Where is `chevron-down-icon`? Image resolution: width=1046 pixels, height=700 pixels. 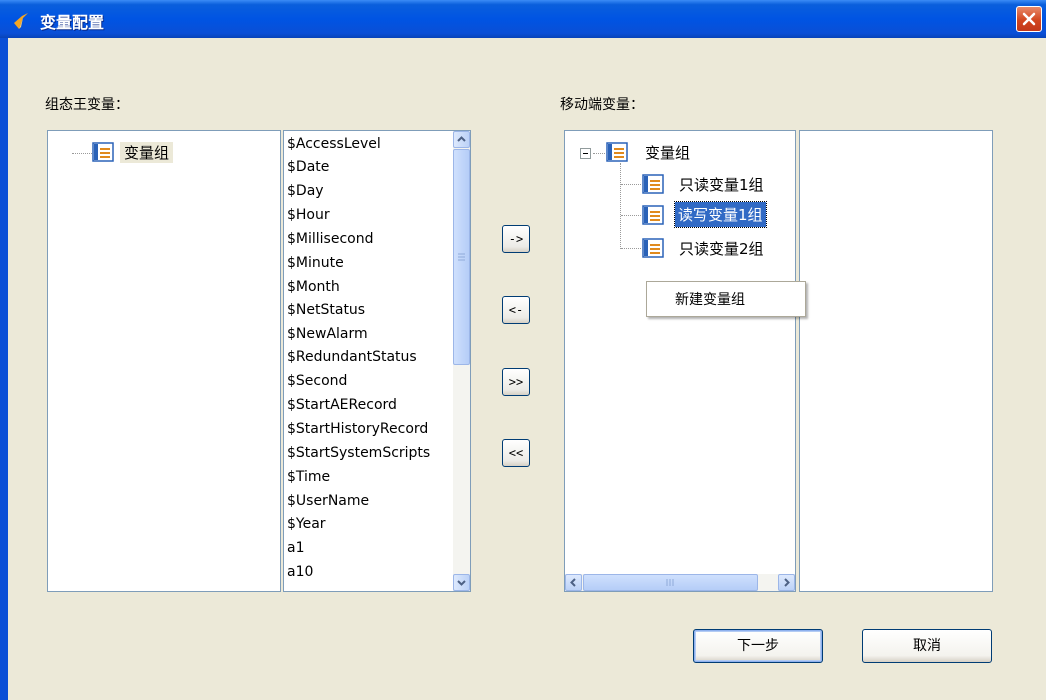
chevron-down-icon is located at coordinates (461, 583).